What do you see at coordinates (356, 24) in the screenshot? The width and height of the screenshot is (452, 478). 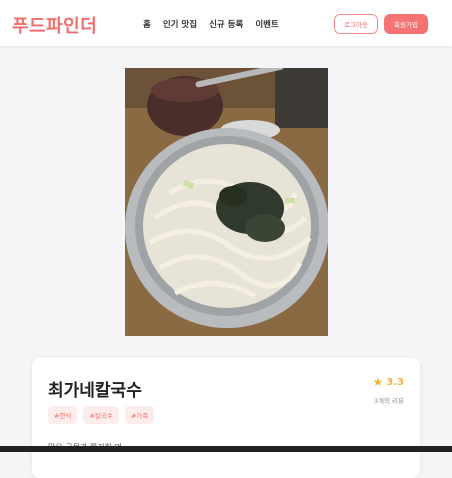 I see `logout-button: 로그아웃` at bounding box center [356, 24].